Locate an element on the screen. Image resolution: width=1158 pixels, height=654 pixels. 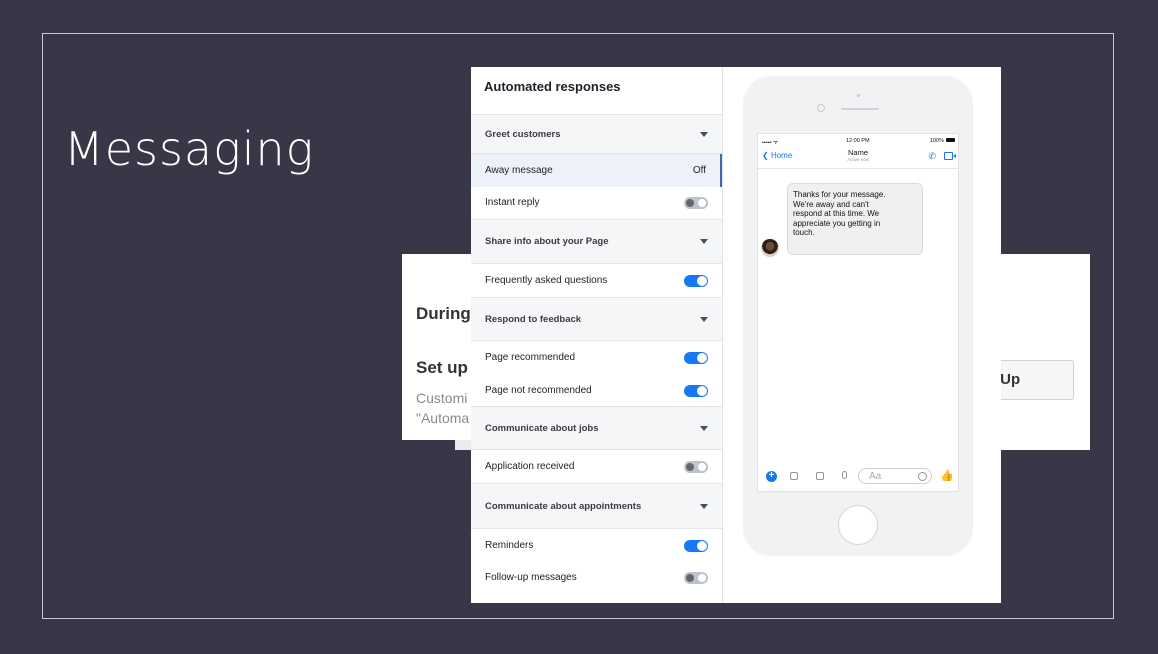
section-label: Communicate about appointments is located at coordinates (563, 506).